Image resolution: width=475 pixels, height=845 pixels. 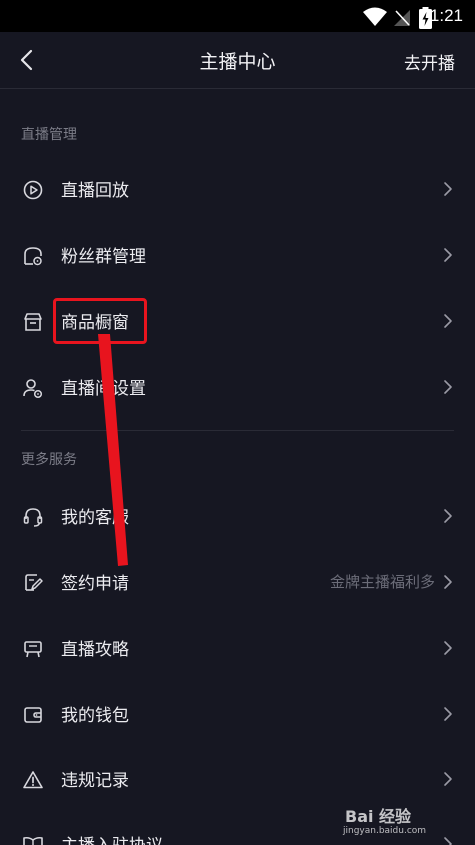 What do you see at coordinates (237, 321) in the screenshot?
I see `menu-item-product-window: 商品橱窗` at bounding box center [237, 321].